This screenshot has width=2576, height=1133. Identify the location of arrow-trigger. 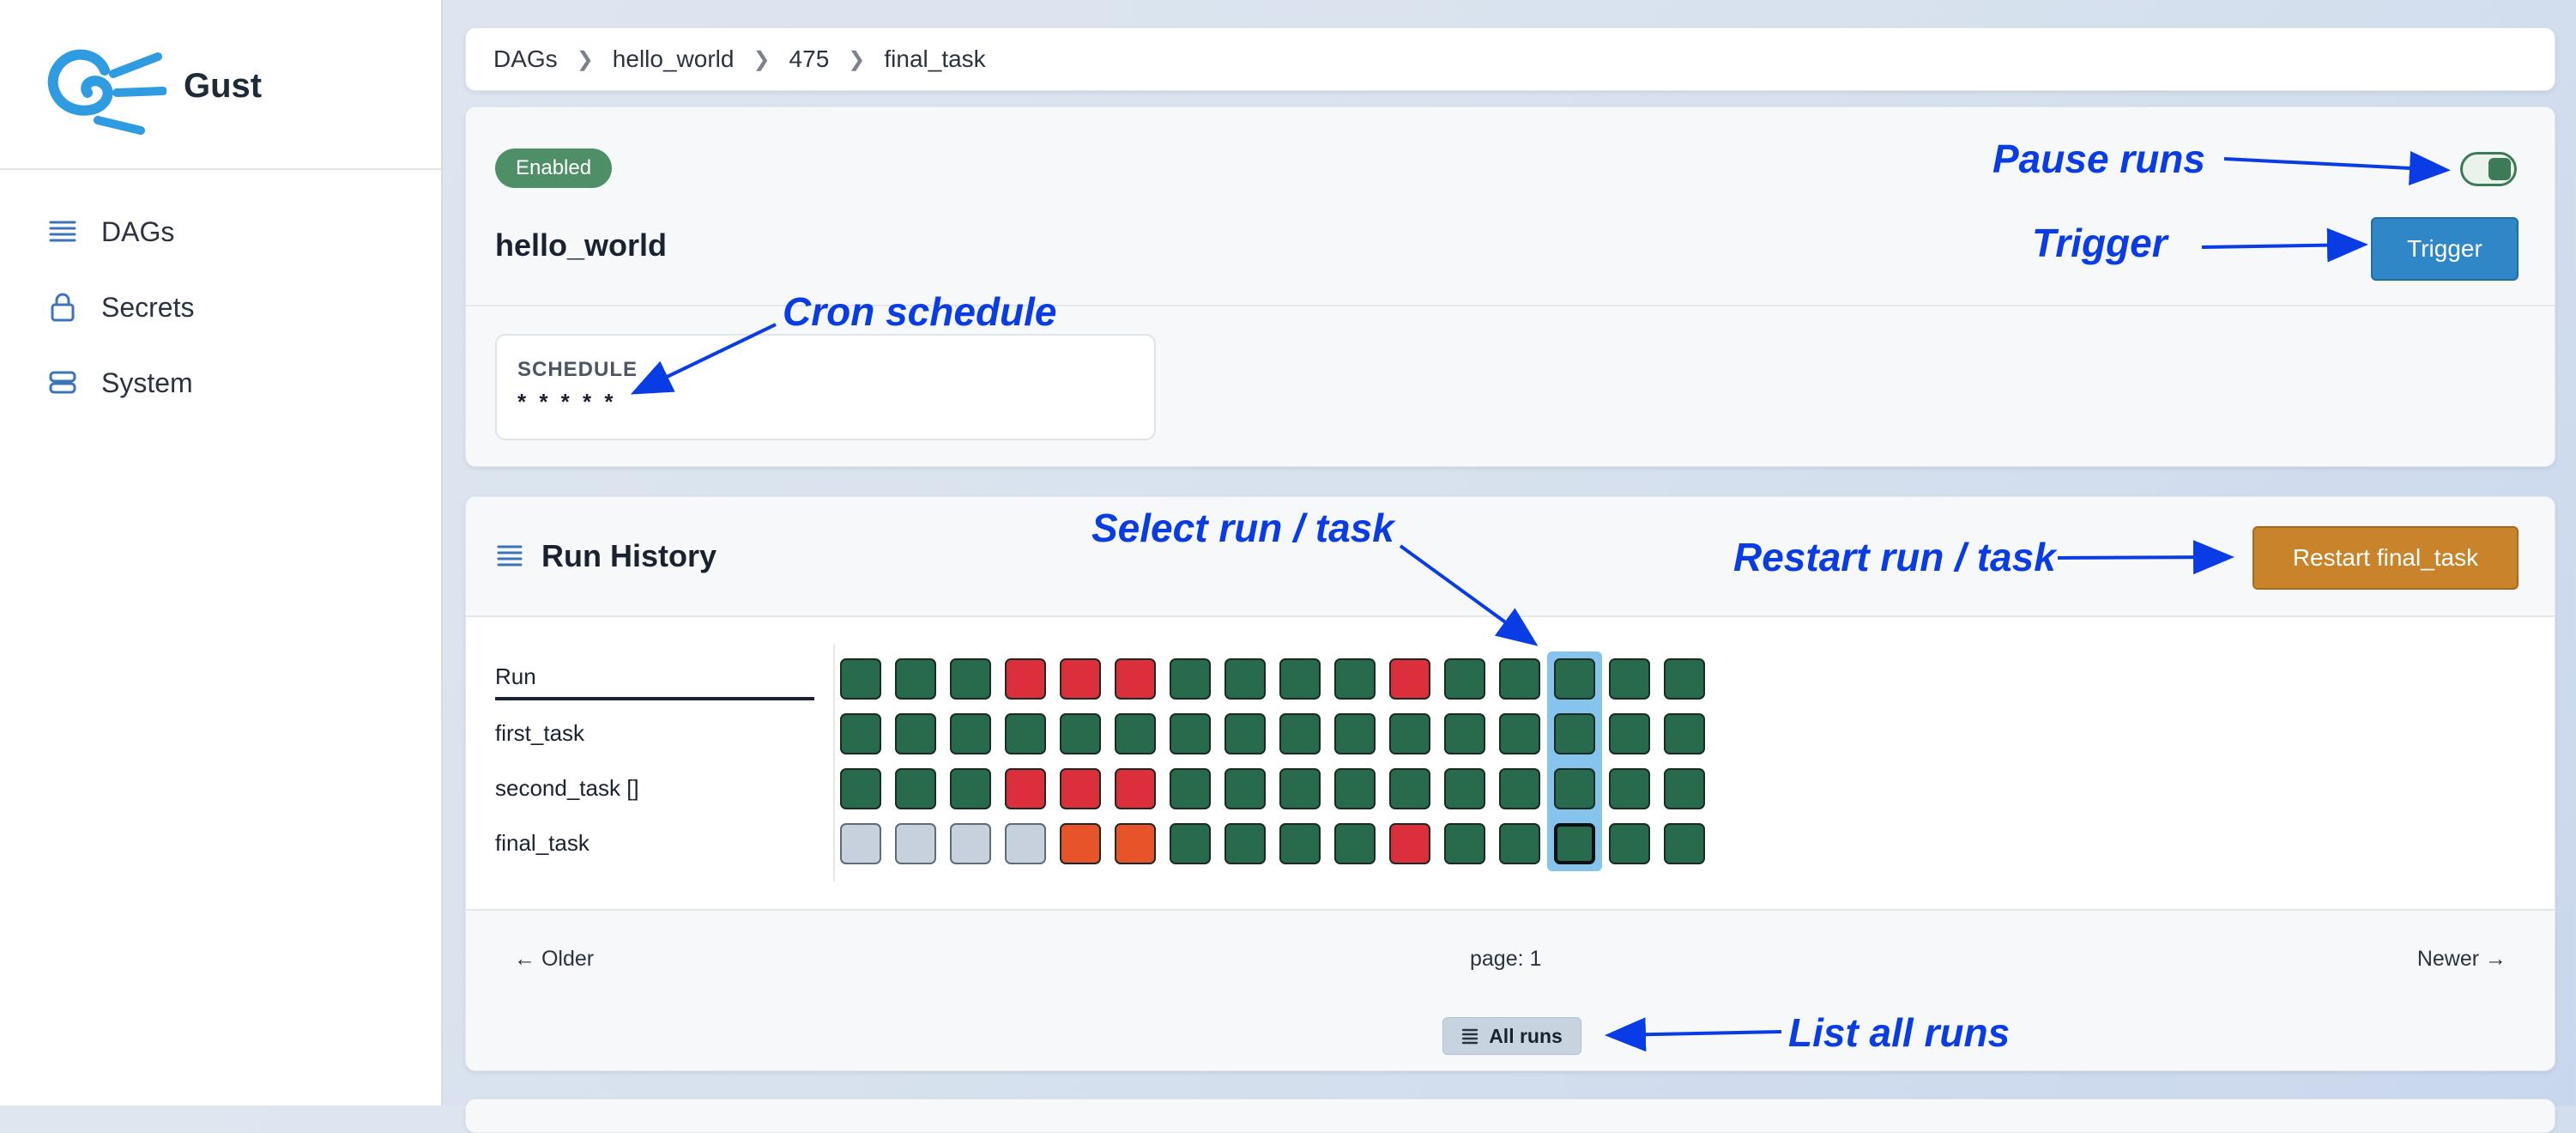
(2284, 245).